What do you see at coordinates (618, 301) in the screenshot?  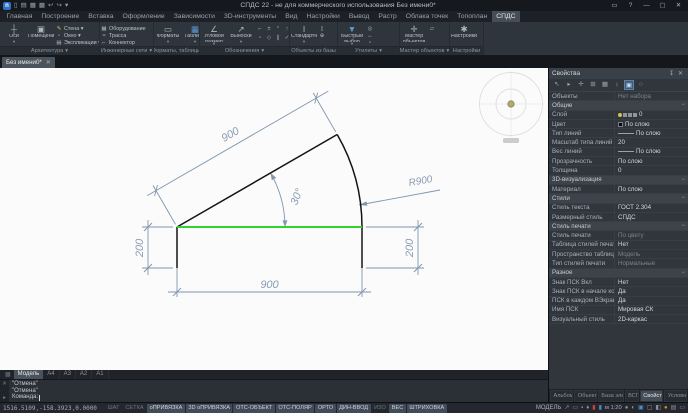 I see `property-row: ПСК в каждом ВЭкране Да` at bounding box center [618, 301].